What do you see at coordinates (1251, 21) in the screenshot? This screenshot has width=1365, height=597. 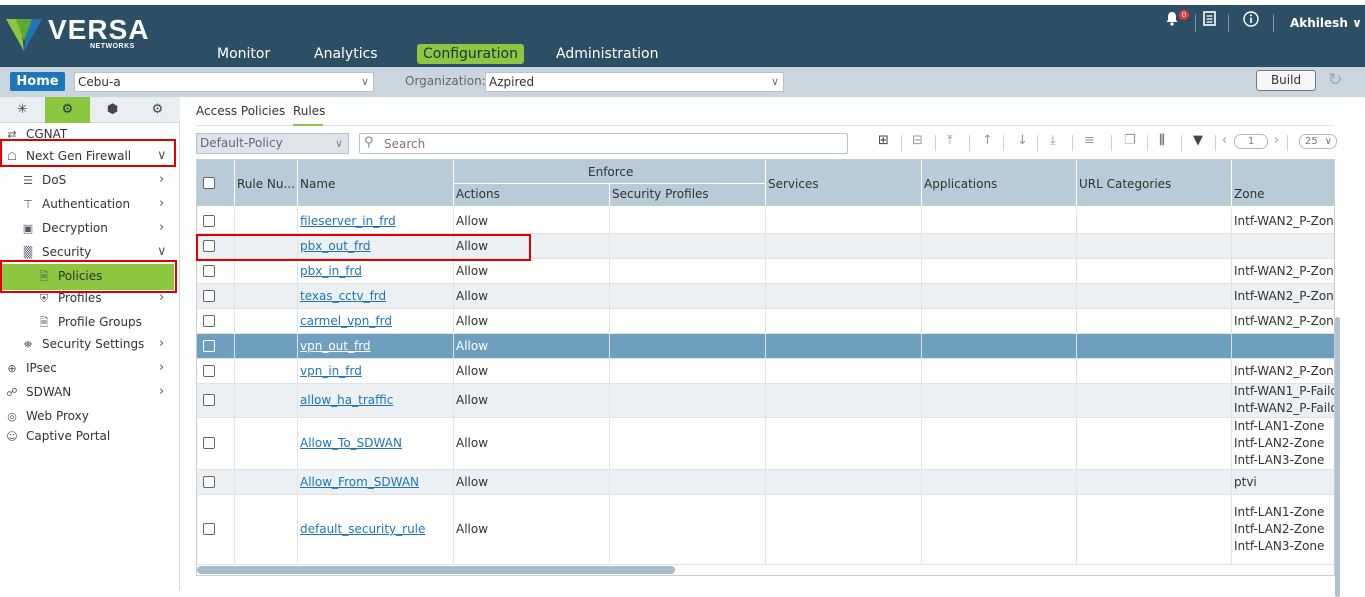 I see `info-icon` at bounding box center [1251, 21].